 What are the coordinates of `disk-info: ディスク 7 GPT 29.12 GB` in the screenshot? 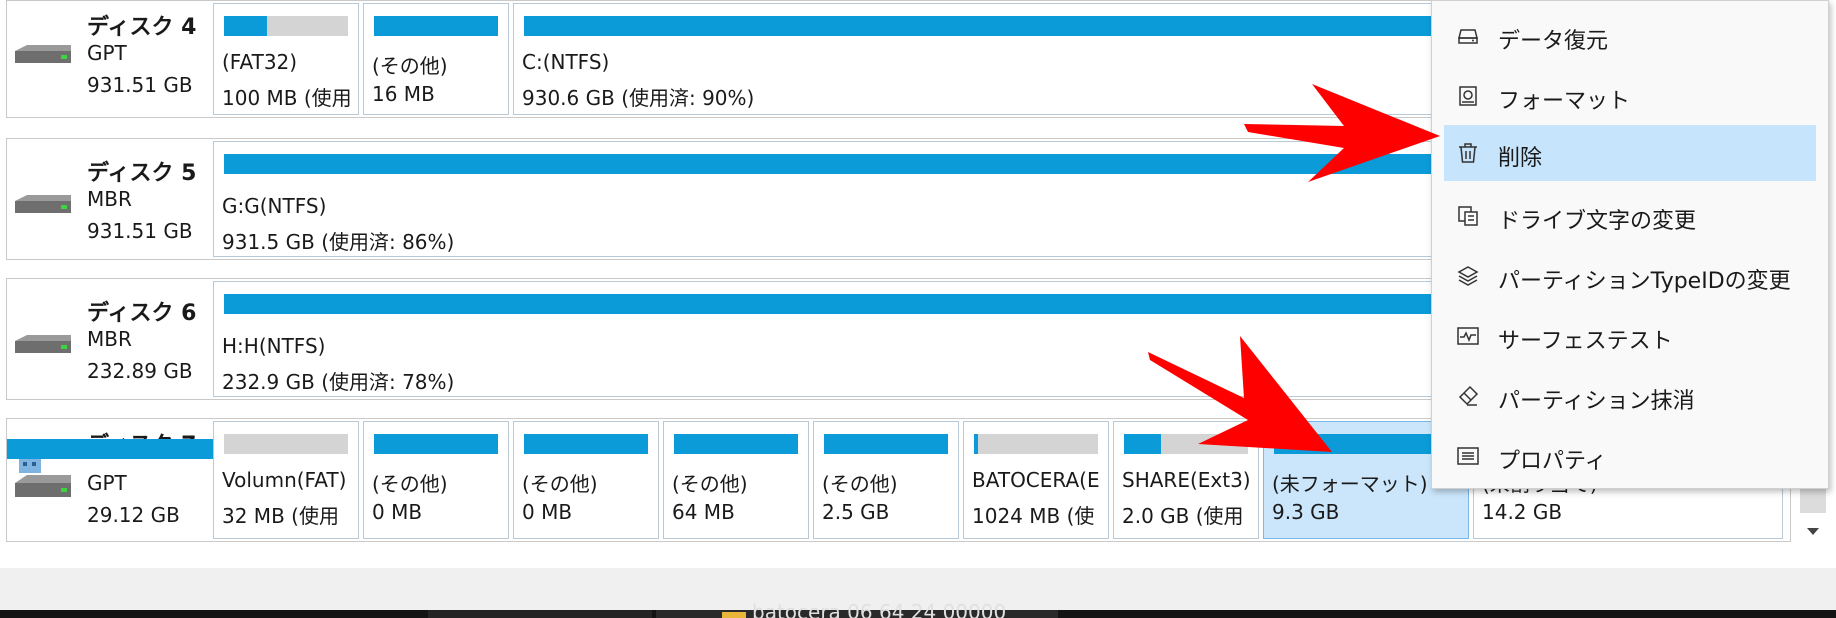 It's located at (111, 480).